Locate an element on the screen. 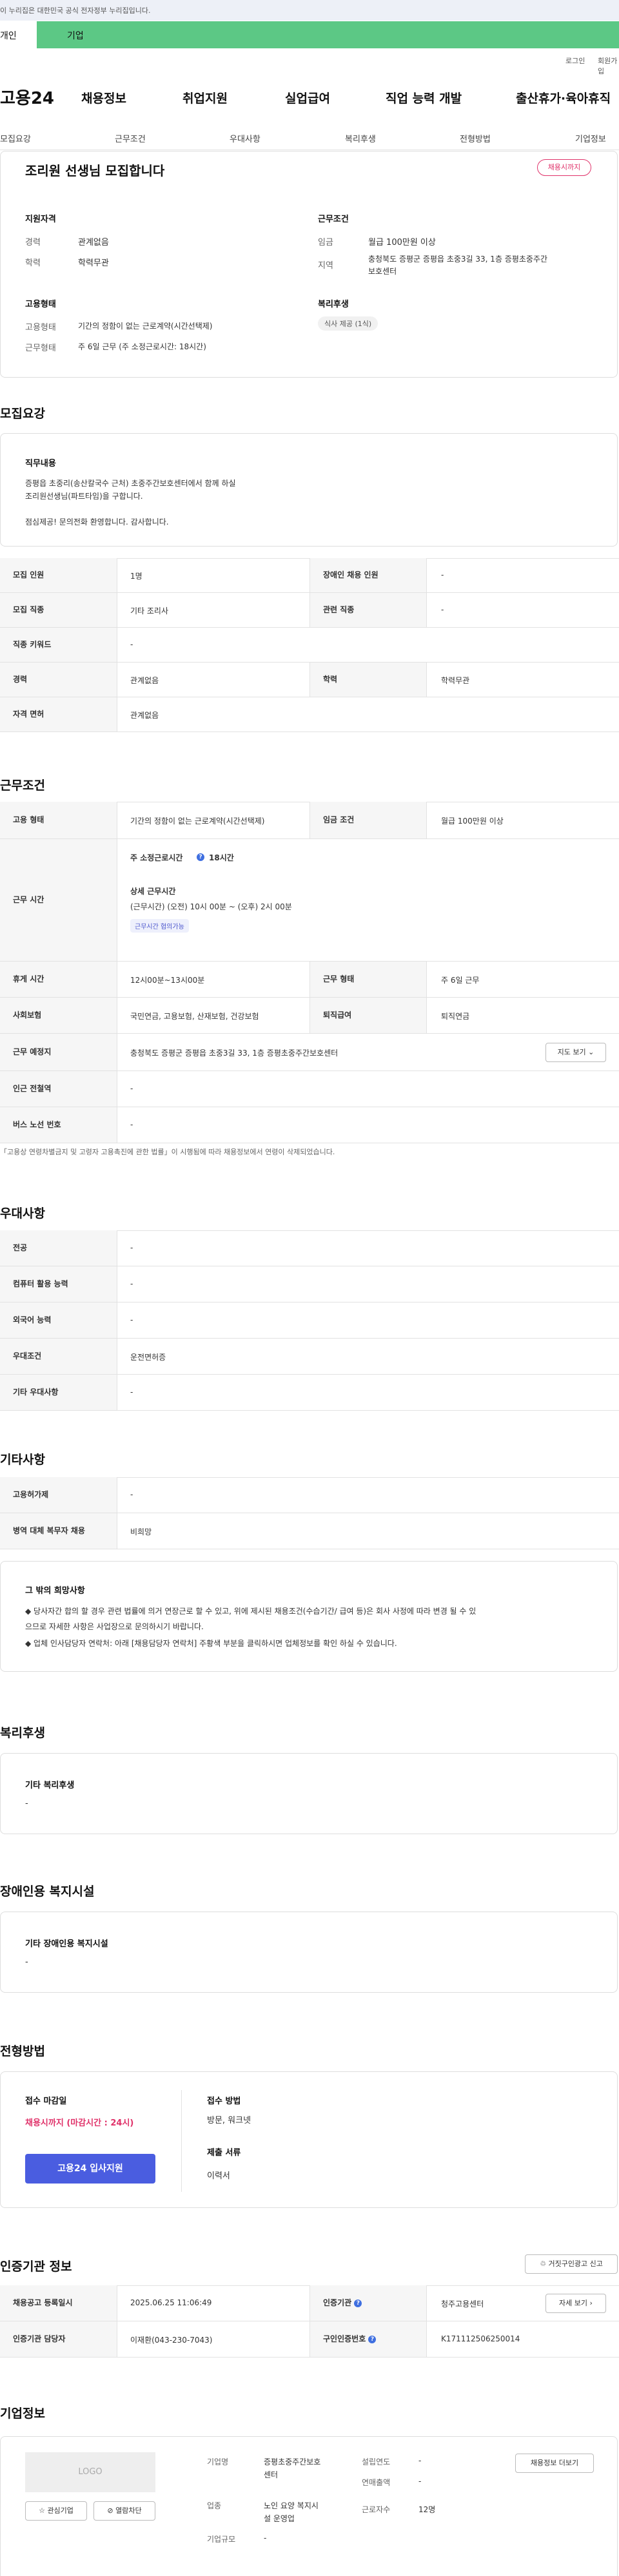 This screenshot has width=619, height=2576. biz-line2: 설 운영업 is located at coordinates (279, 2518).